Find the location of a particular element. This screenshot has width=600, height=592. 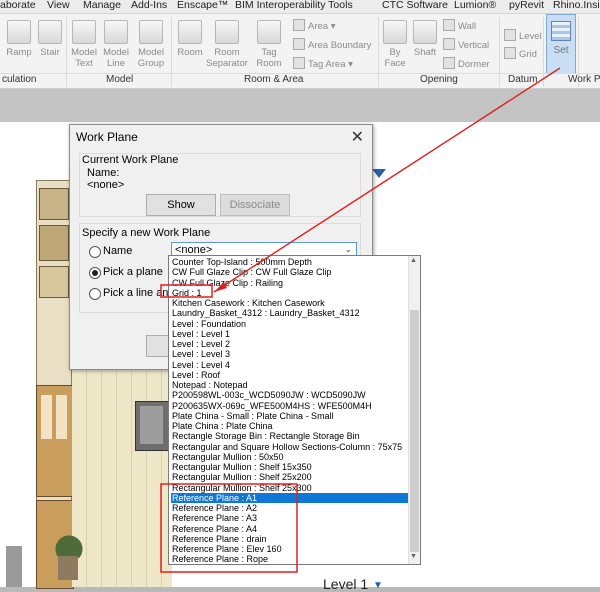

dropdown-item: Plate China - Small is located at coordinates (289, 416).